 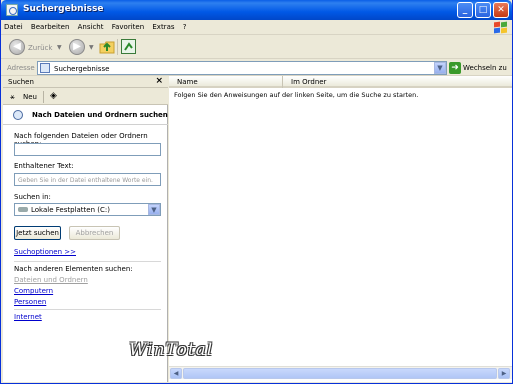 What do you see at coordinates (33, 291) in the screenshot?
I see `computers-link: Computern` at bounding box center [33, 291].